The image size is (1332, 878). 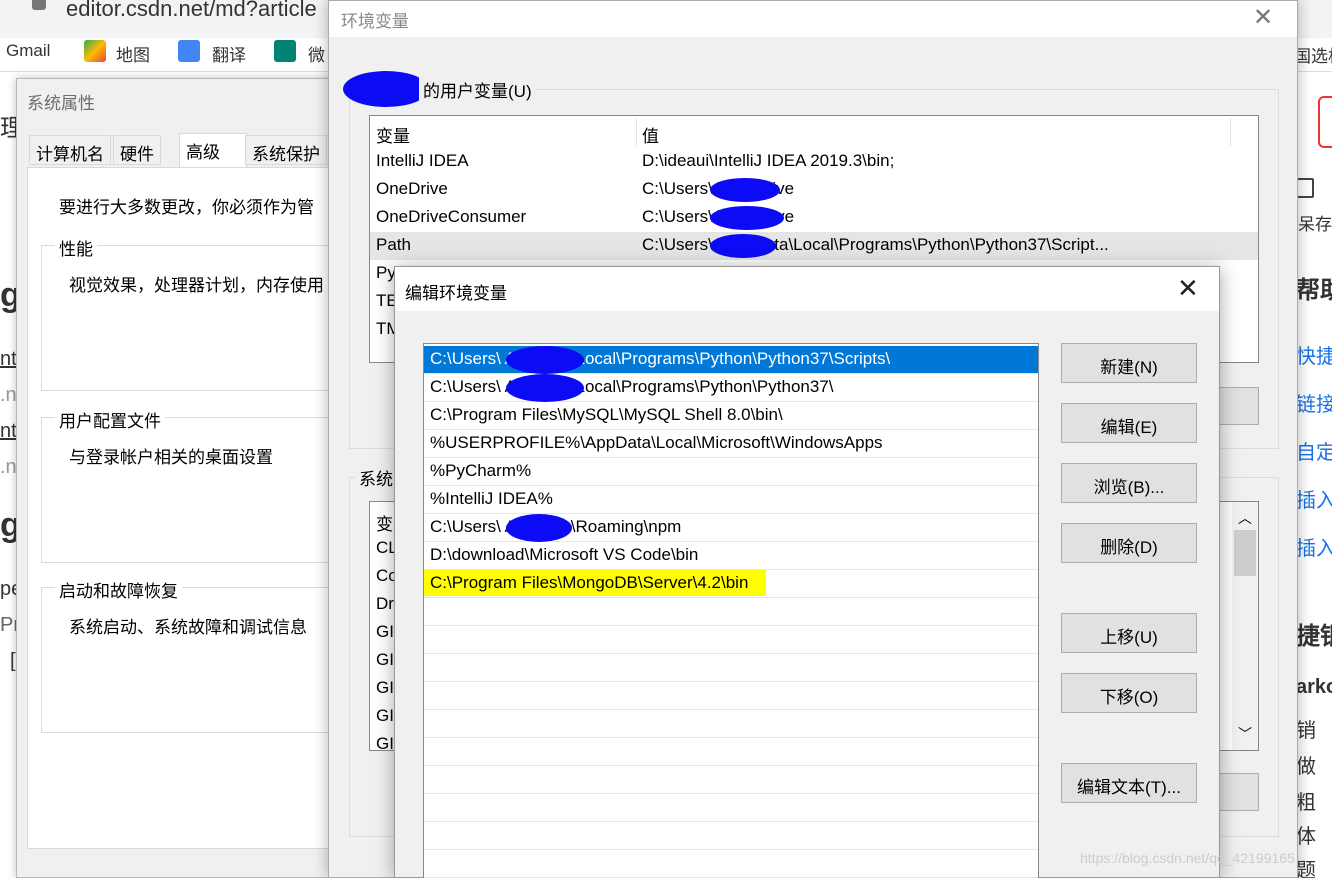 I want to click on column-header-variable: 变量, so click(x=393, y=132).